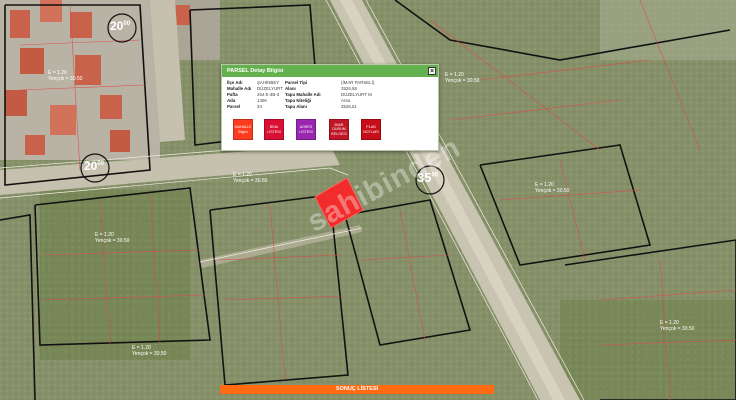 The height and width of the screenshot is (400, 736). Describe the element at coordinates (296, 106) in the screenshot. I see `field-label: Tapu Alanı` at that location.